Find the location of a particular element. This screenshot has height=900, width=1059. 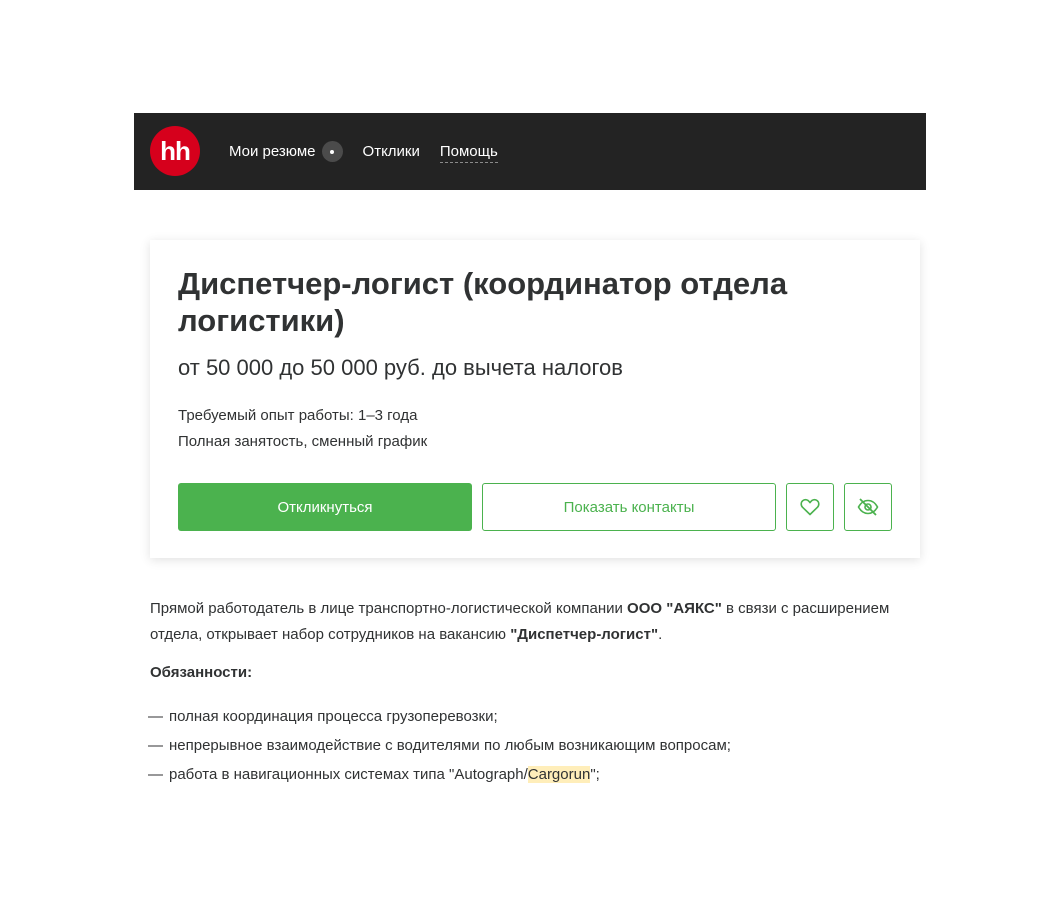

hh-logo: hh is located at coordinates (175, 151).